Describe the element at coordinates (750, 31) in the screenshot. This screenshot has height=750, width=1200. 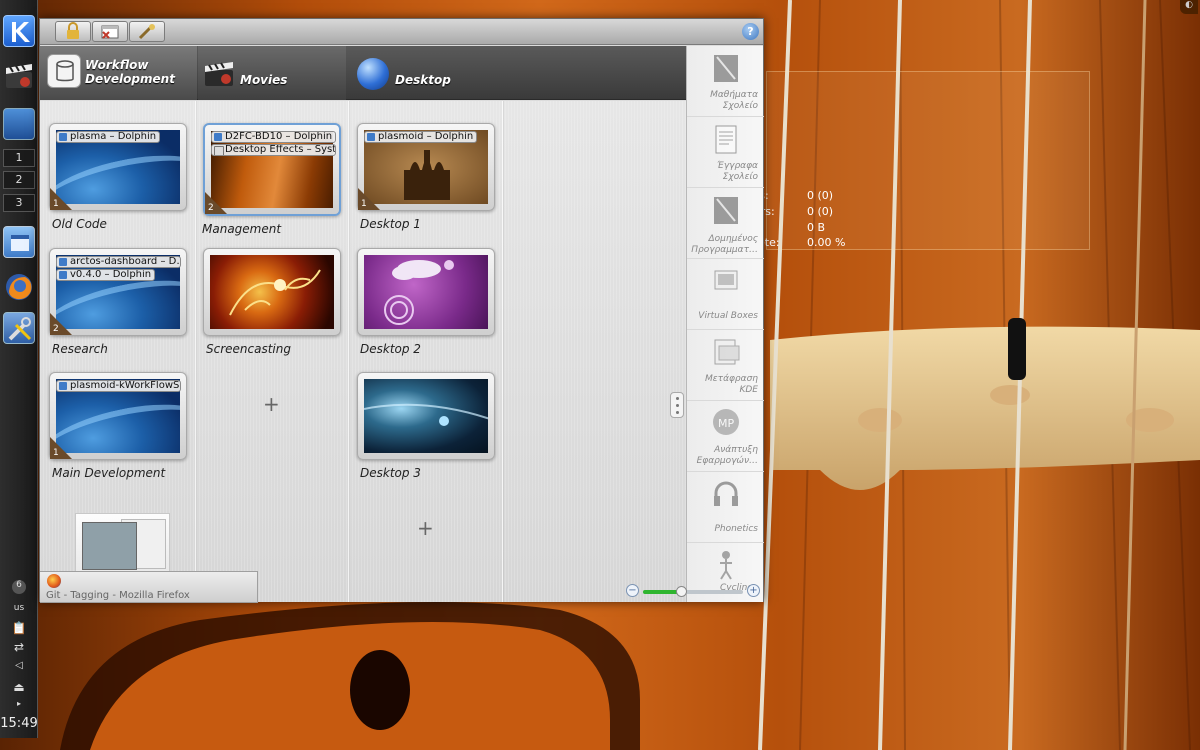
I see `help-button: ?` at that location.